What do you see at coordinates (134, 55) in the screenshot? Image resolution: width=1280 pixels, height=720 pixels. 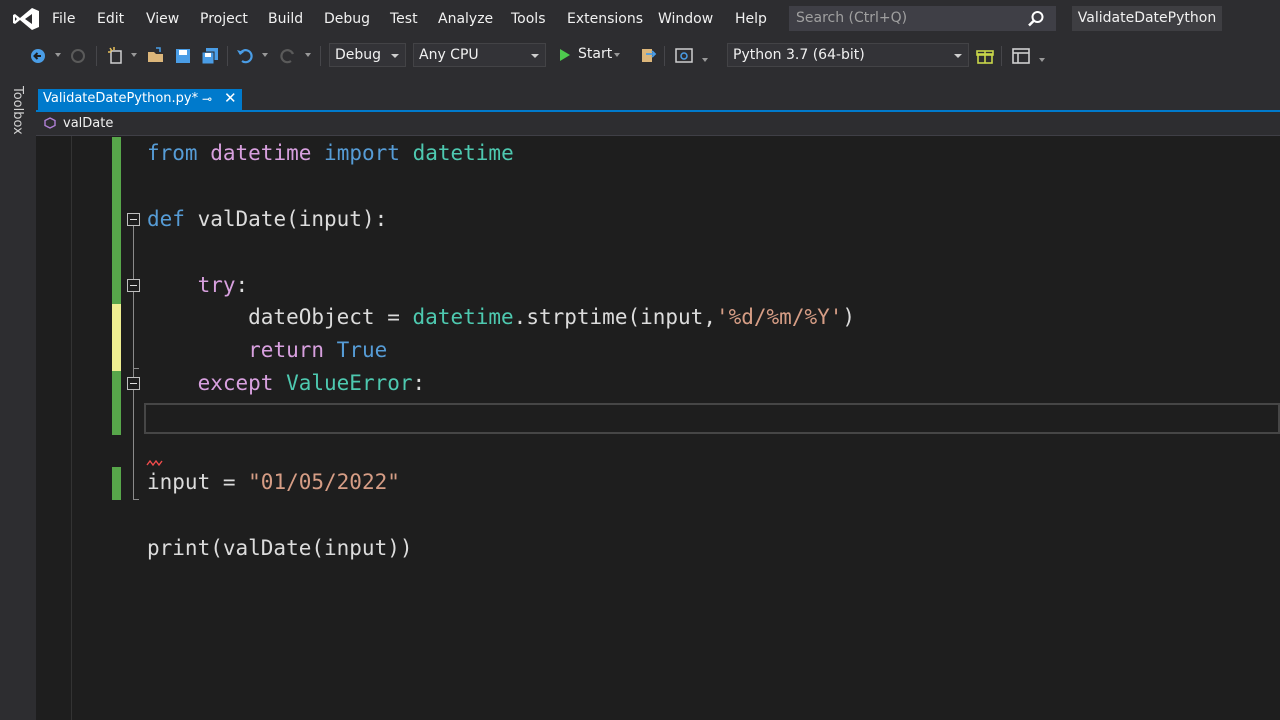 I see `new-dropdown-icon` at bounding box center [134, 55].